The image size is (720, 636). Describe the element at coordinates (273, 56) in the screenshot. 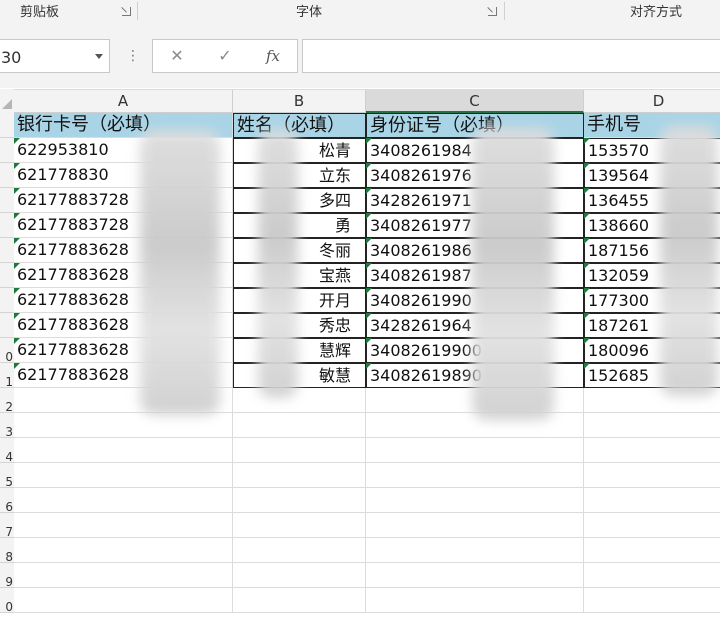

I see `insert-function-icon: fx` at that location.